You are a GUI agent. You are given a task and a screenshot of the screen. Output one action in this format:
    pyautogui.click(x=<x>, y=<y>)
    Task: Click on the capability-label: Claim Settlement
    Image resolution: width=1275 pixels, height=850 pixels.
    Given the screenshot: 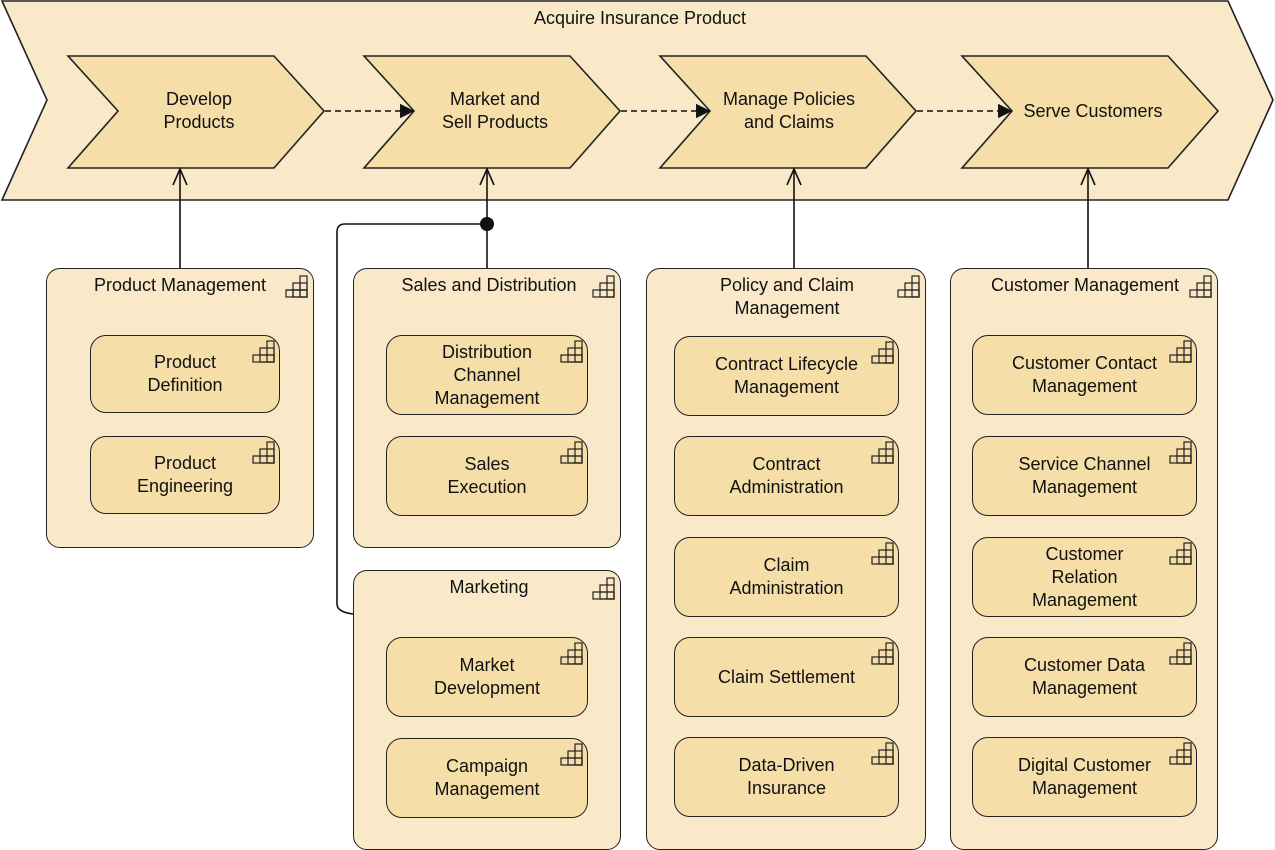 What is the action you would take?
    pyautogui.click(x=786, y=676)
    